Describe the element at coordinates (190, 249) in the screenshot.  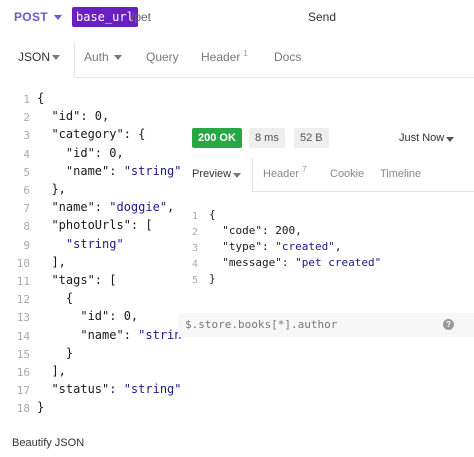
I see `response-line-gutter: 1 2 3 4 5` at that location.